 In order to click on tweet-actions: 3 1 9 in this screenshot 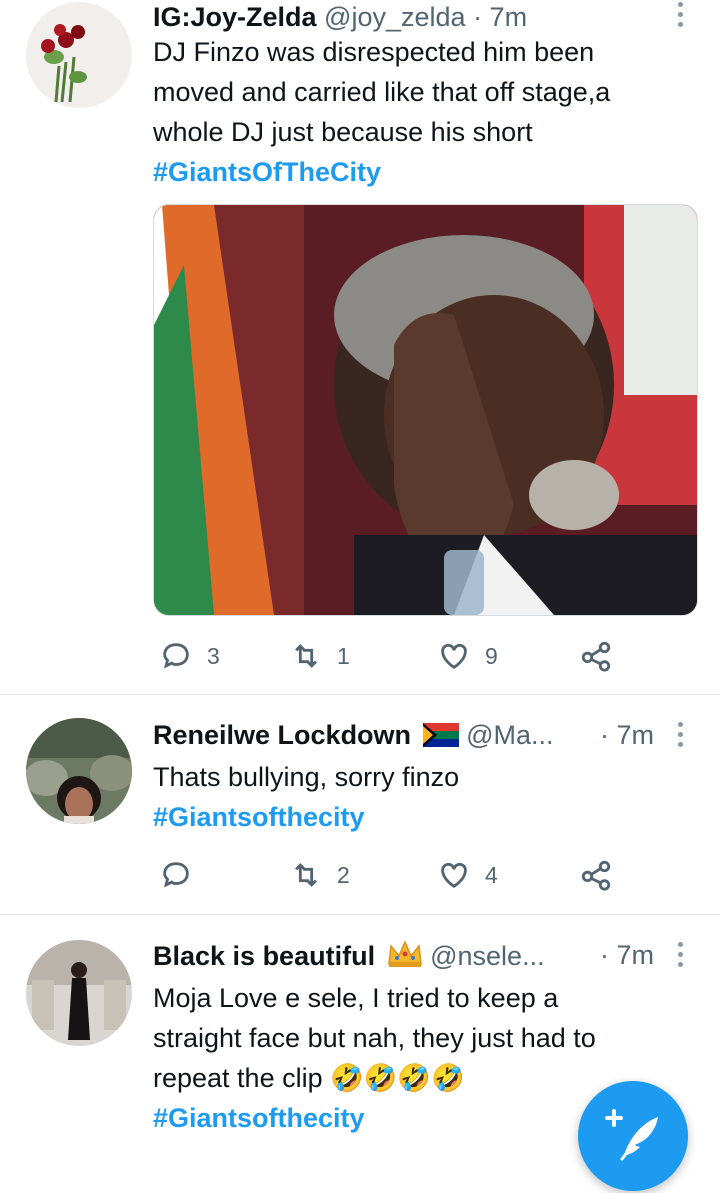, I will do `click(413, 656)`.